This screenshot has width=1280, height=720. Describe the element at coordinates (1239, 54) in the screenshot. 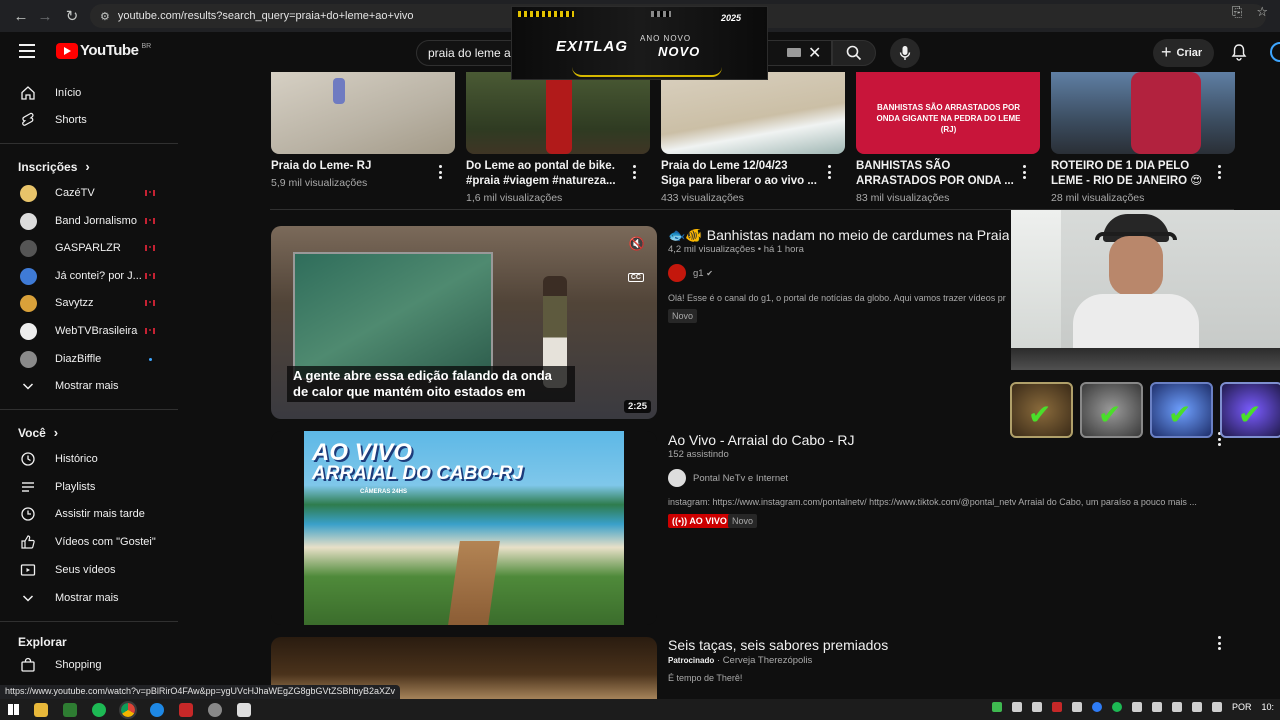

I see `notifications-icon` at that location.